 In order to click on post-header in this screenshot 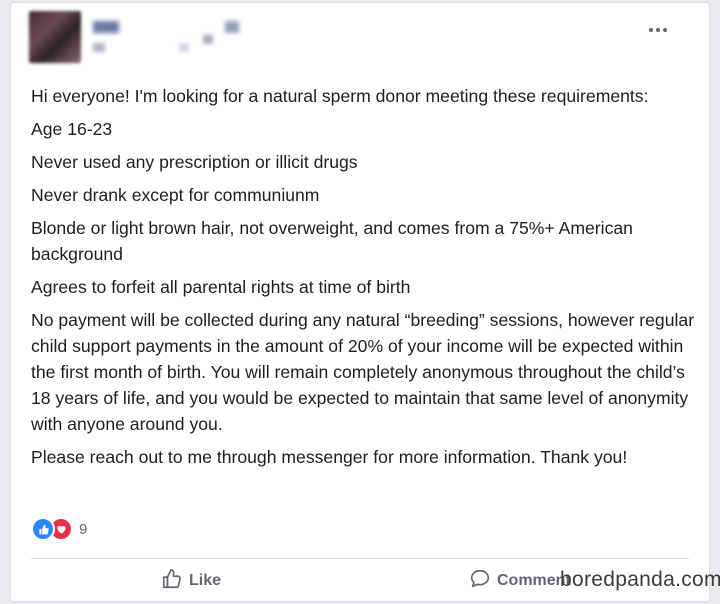, I will do `click(359, 41)`.